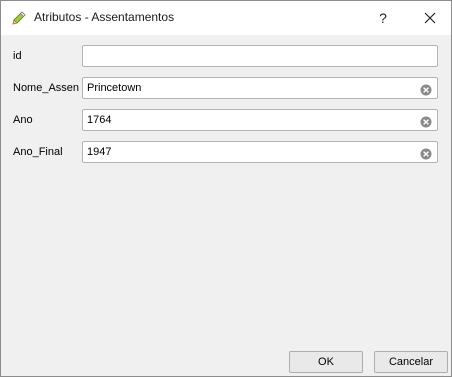 This screenshot has width=452, height=377. I want to click on ano-final-field, so click(260, 152).